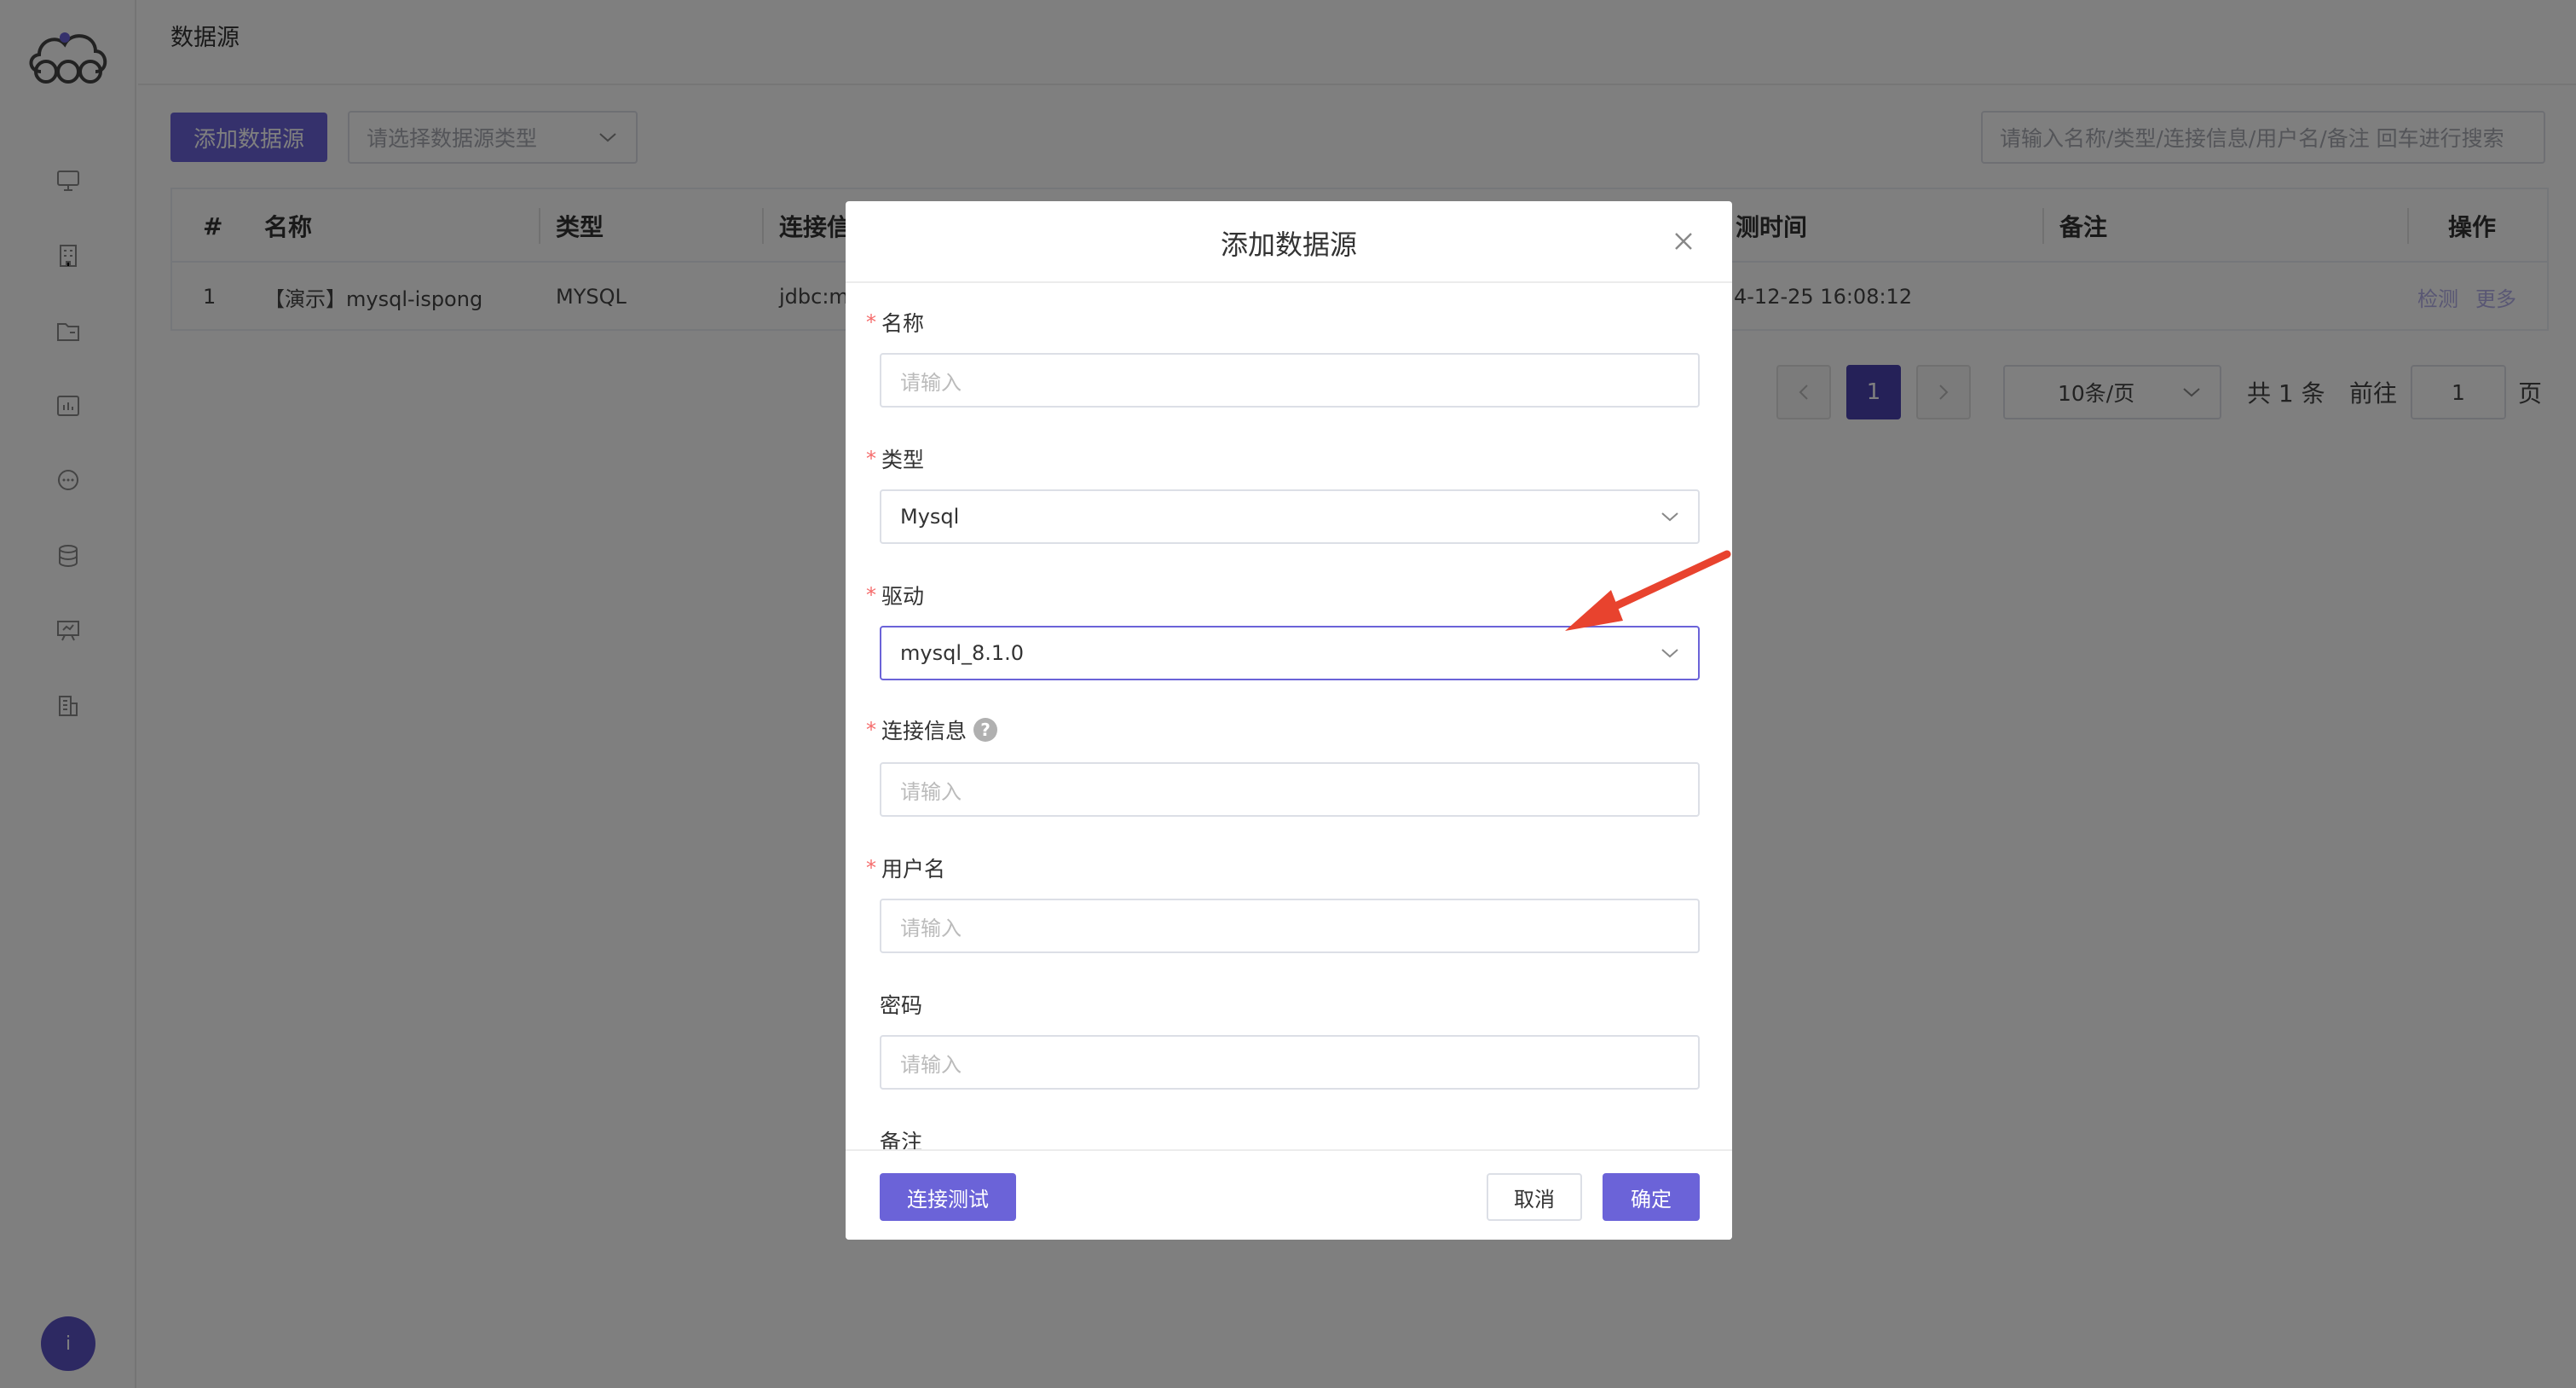  I want to click on test-connection-button: 连接测试, so click(948, 1197).